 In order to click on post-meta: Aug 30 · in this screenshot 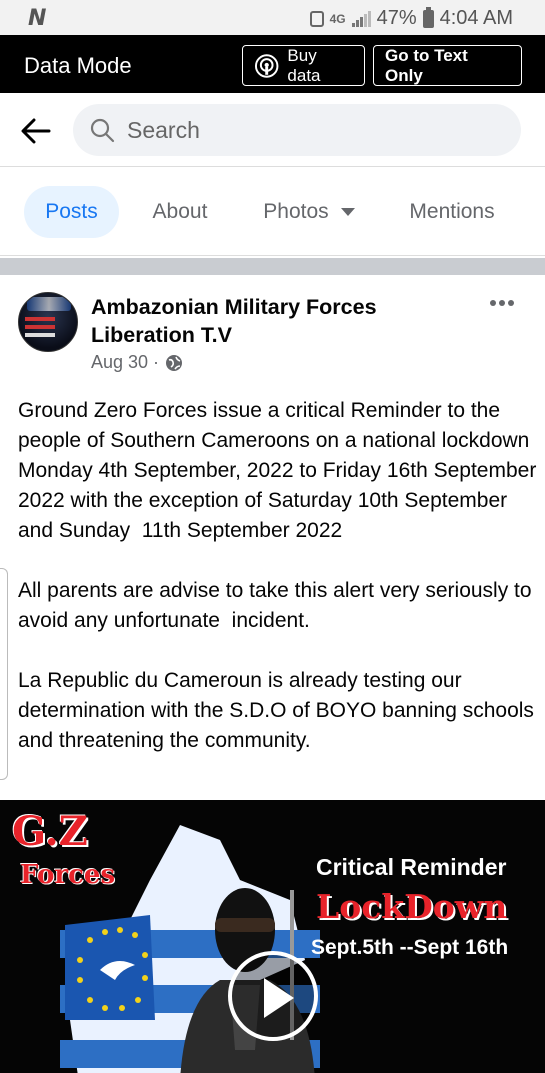, I will do `click(137, 362)`.